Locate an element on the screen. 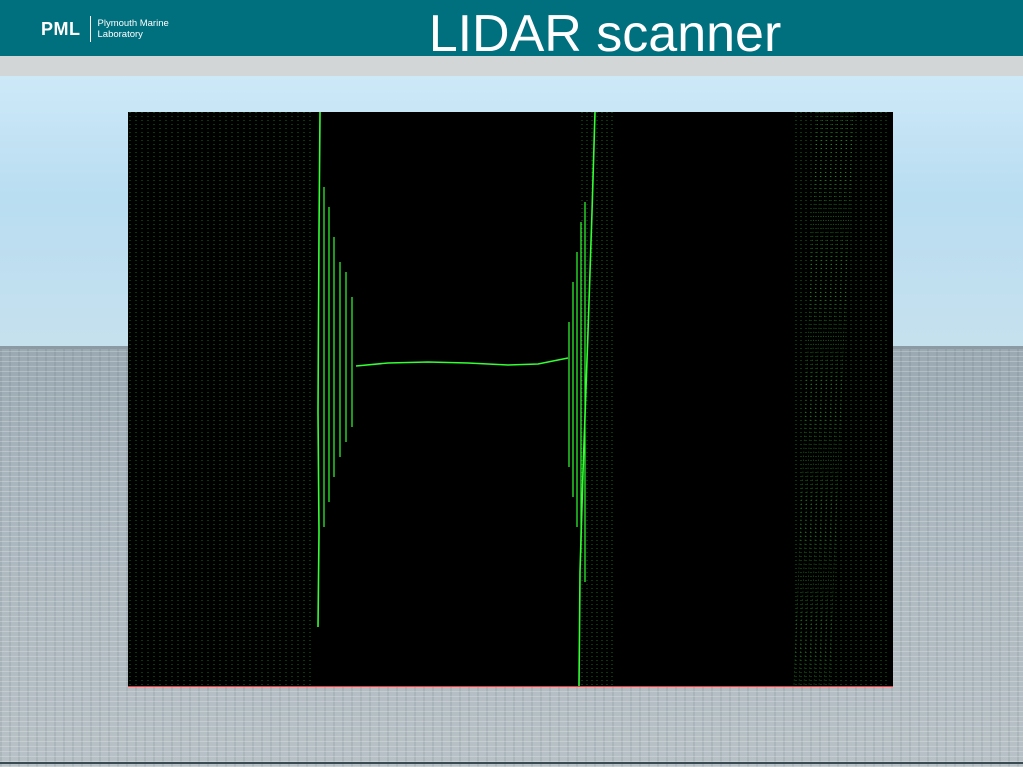  left-wall-trace is located at coordinates (319, 370).